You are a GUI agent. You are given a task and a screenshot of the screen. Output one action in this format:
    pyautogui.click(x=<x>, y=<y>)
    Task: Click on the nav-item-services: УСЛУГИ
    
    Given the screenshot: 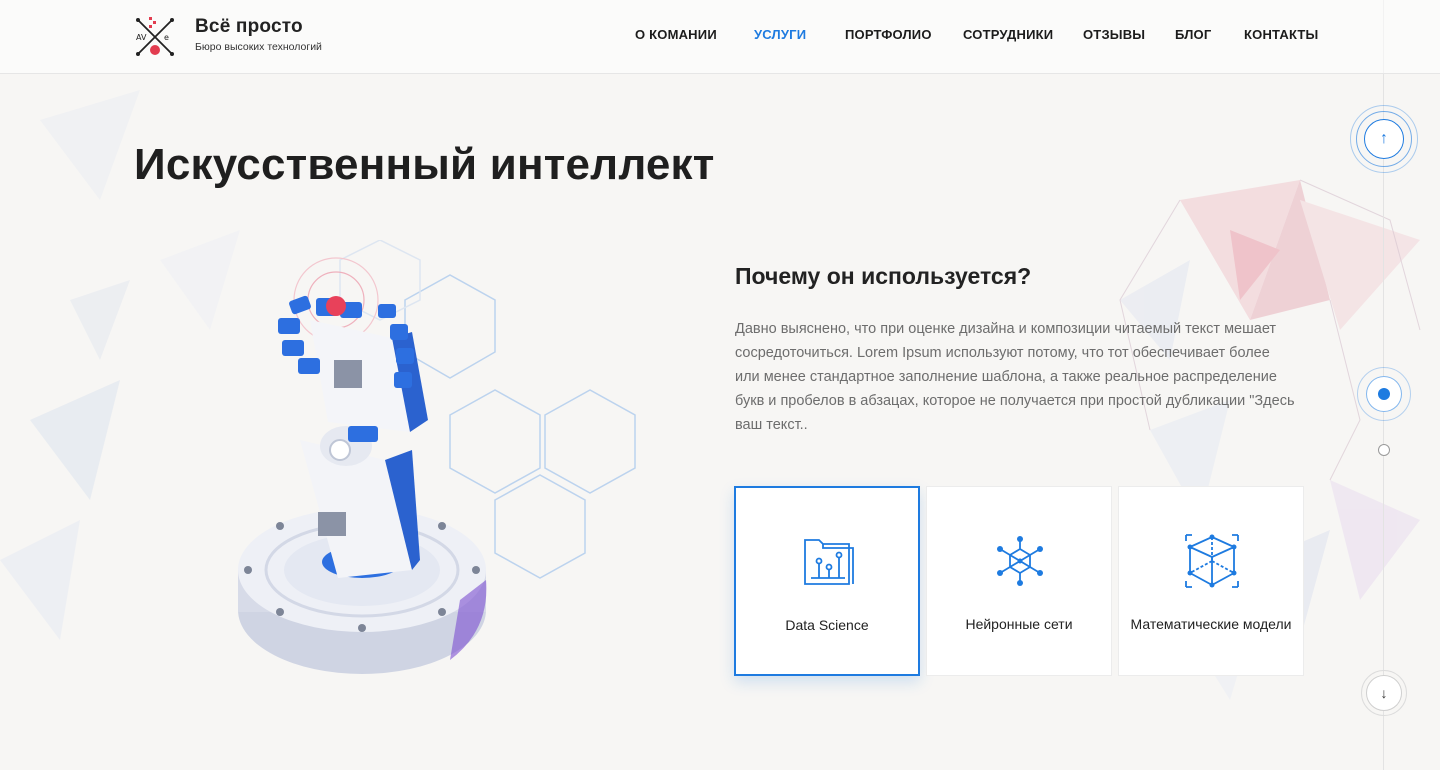 What is the action you would take?
    pyautogui.click(x=780, y=34)
    